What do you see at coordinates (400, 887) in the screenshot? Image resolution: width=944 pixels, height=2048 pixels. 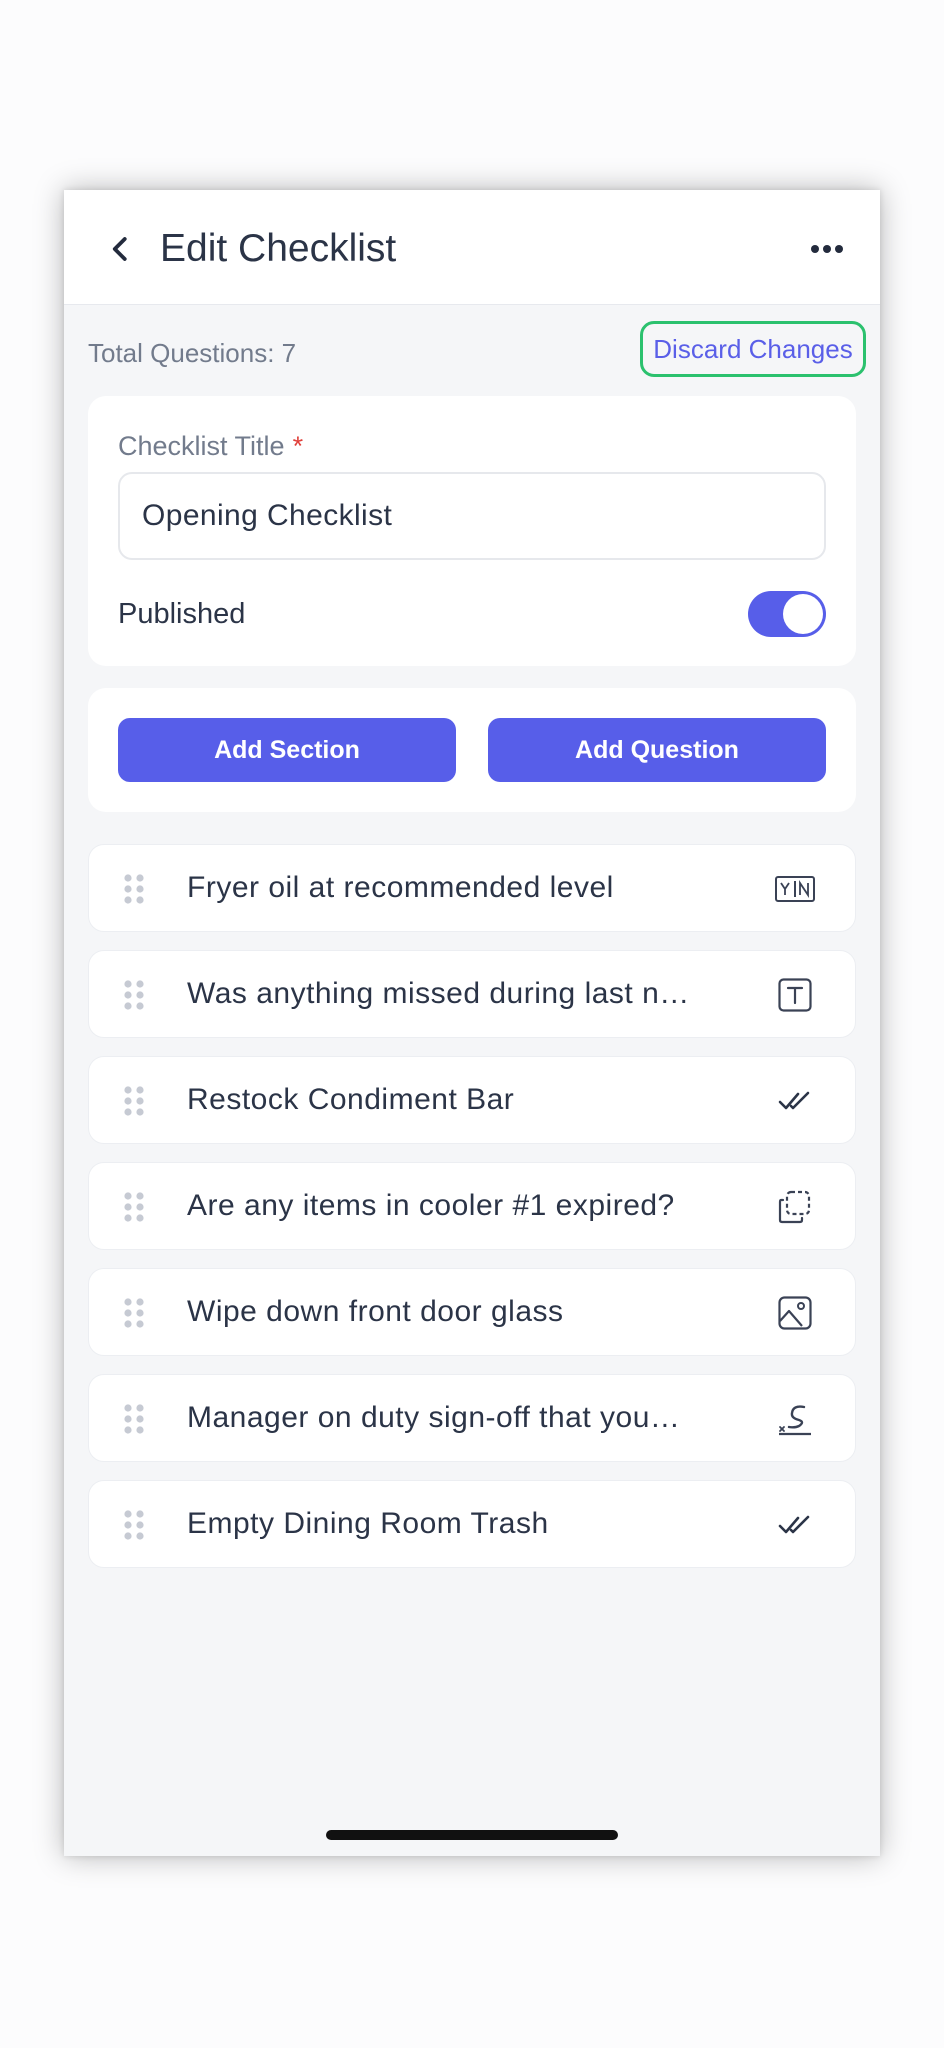 I see `question-text: Fryer oil at recommended level` at bounding box center [400, 887].